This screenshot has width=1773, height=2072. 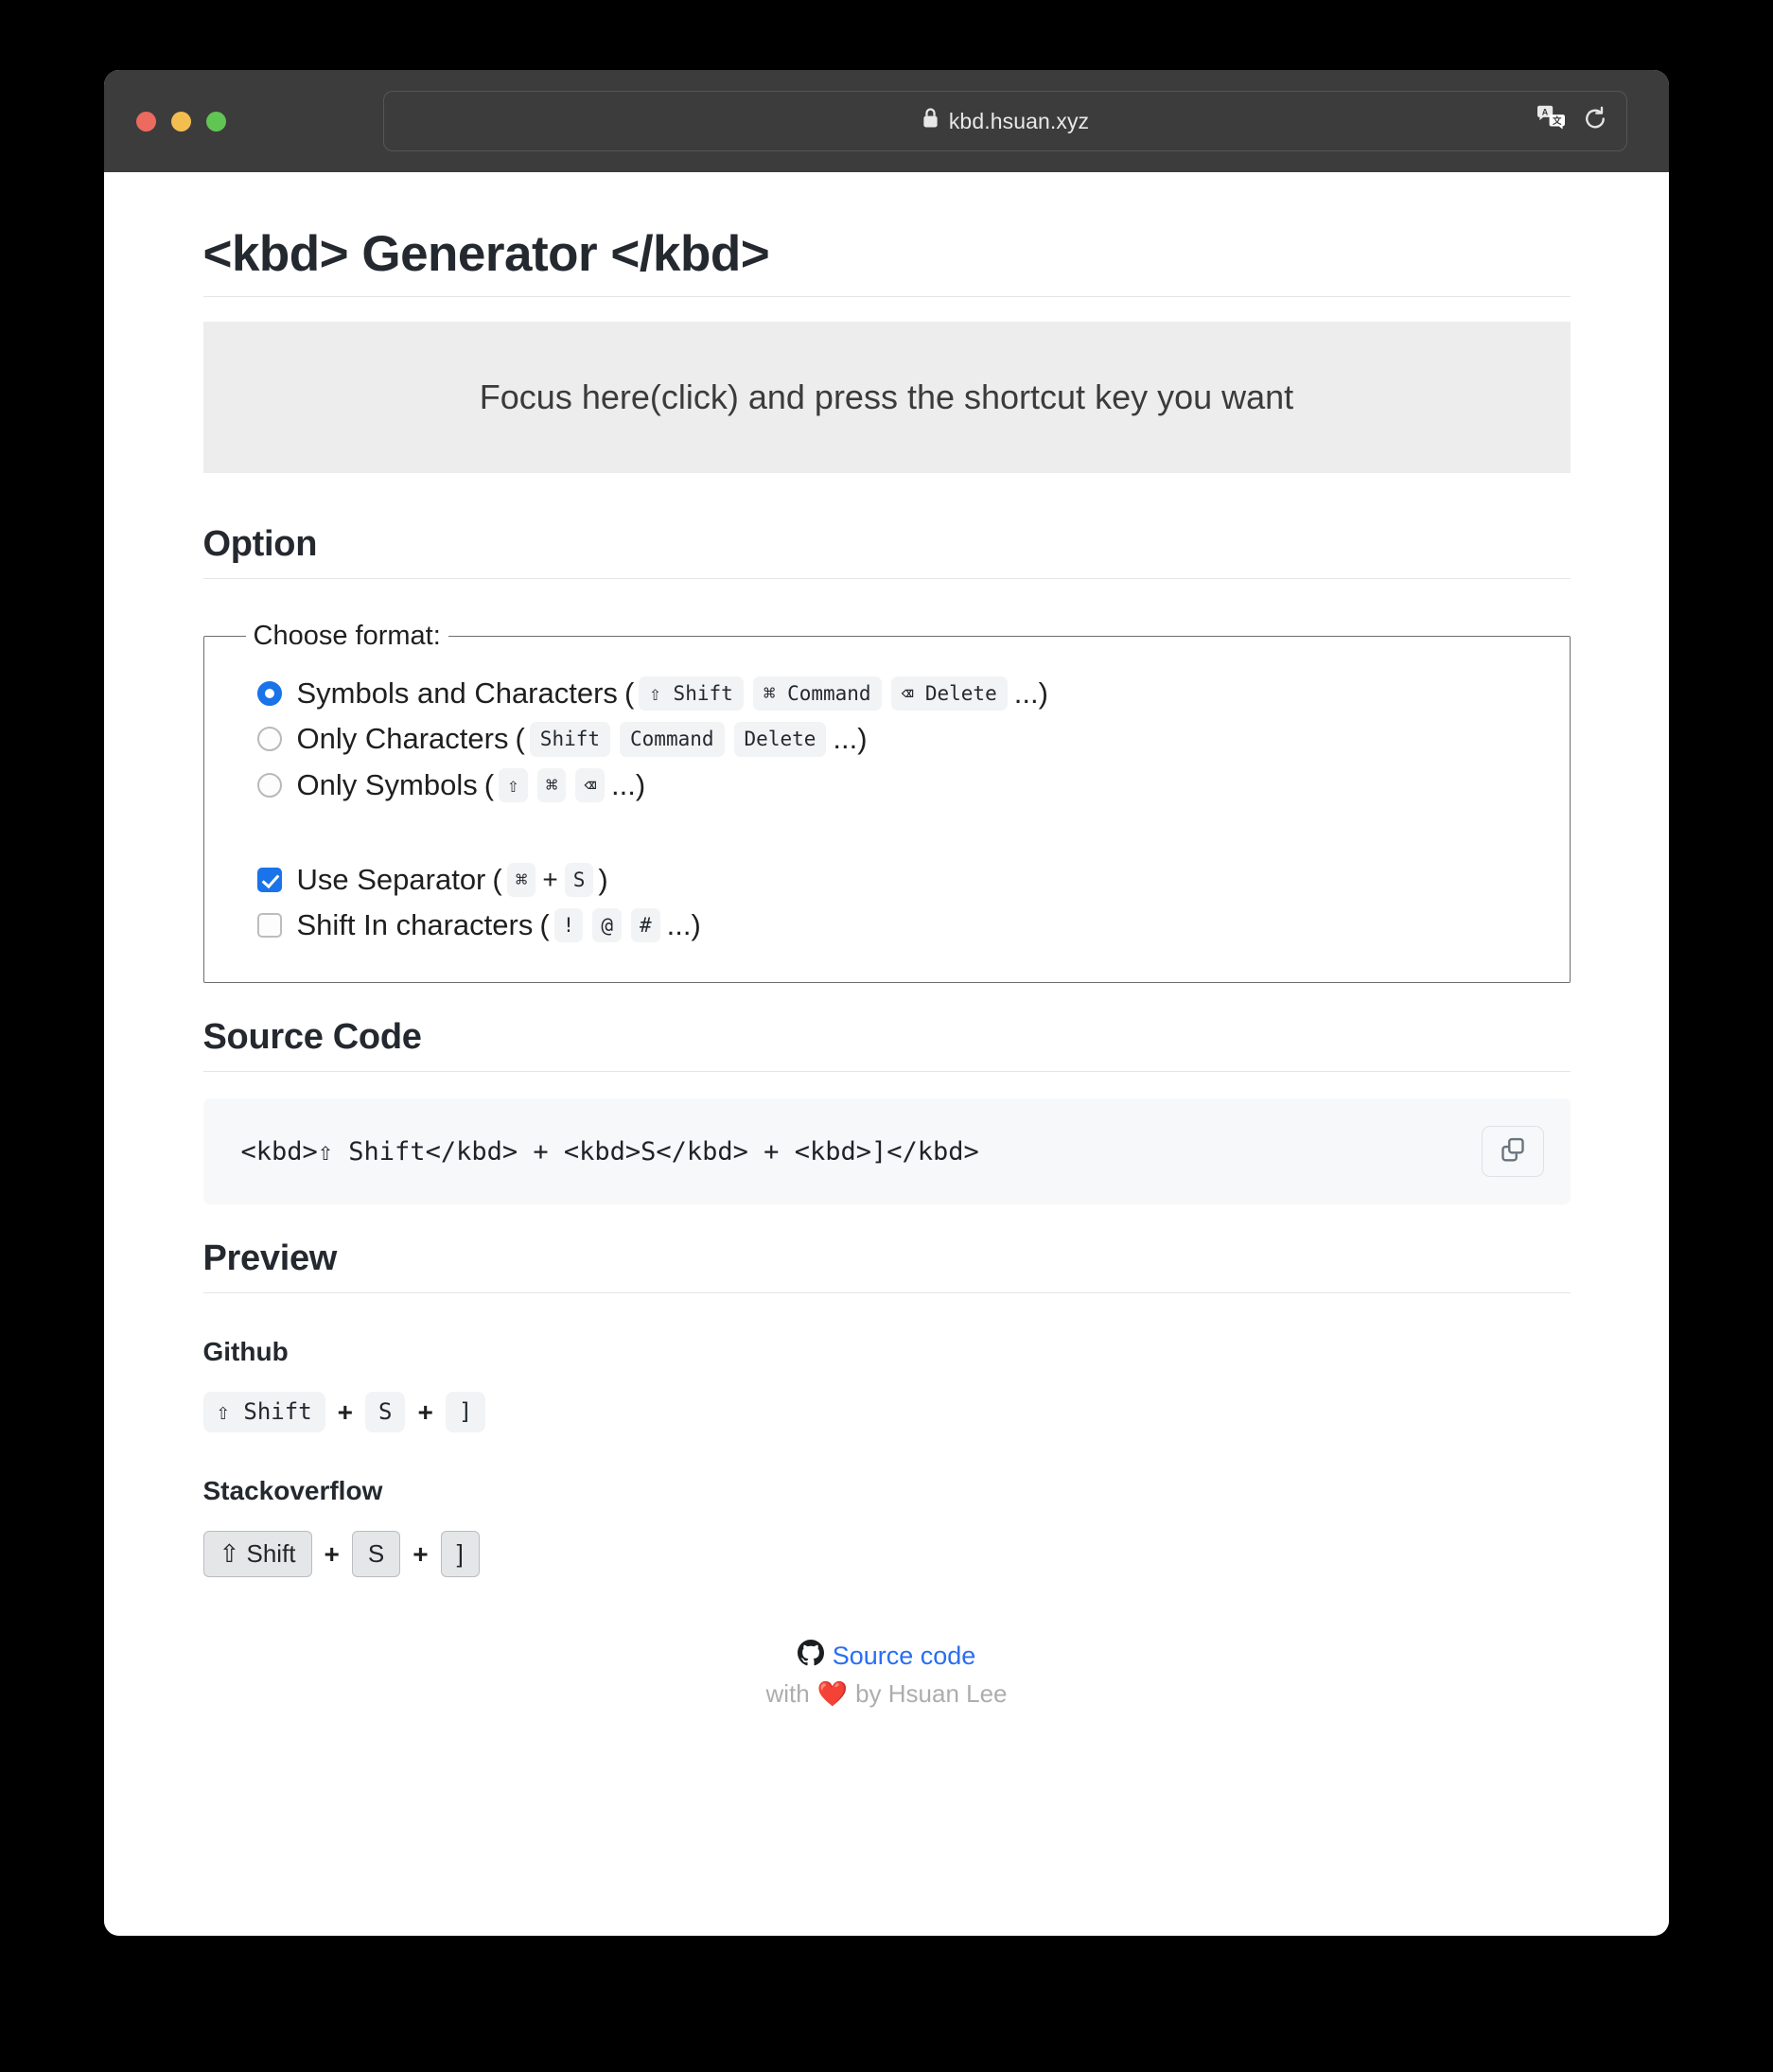 What do you see at coordinates (590, 784) in the screenshot?
I see `kbd-chip: ⌫` at bounding box center [590, 784].